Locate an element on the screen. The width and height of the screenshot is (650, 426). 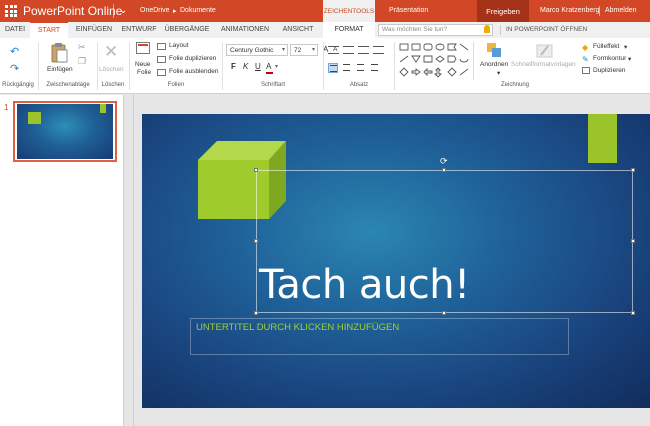
share-button: Freigeben is located at coordinates (503, 11).